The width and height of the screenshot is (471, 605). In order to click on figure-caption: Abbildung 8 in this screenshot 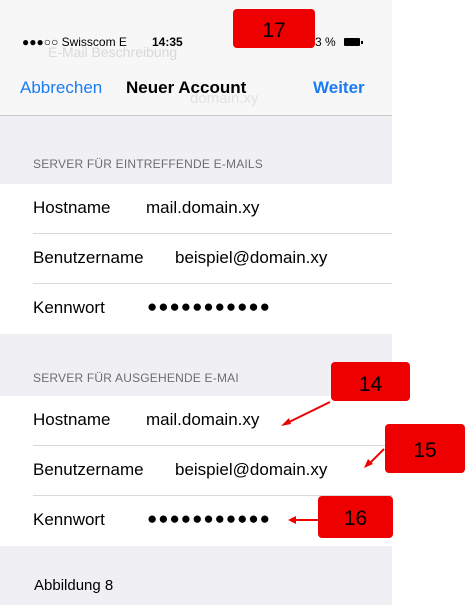, I will do `click(74, 585)`.